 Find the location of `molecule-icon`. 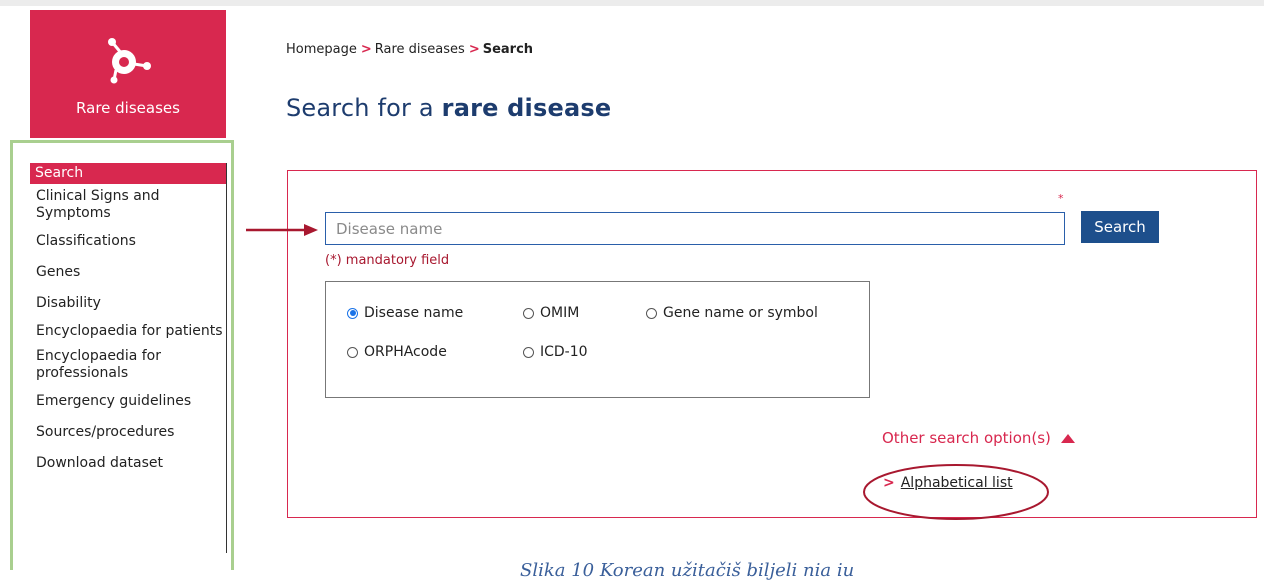

molecule-icon is located at coordinates (129, 61).